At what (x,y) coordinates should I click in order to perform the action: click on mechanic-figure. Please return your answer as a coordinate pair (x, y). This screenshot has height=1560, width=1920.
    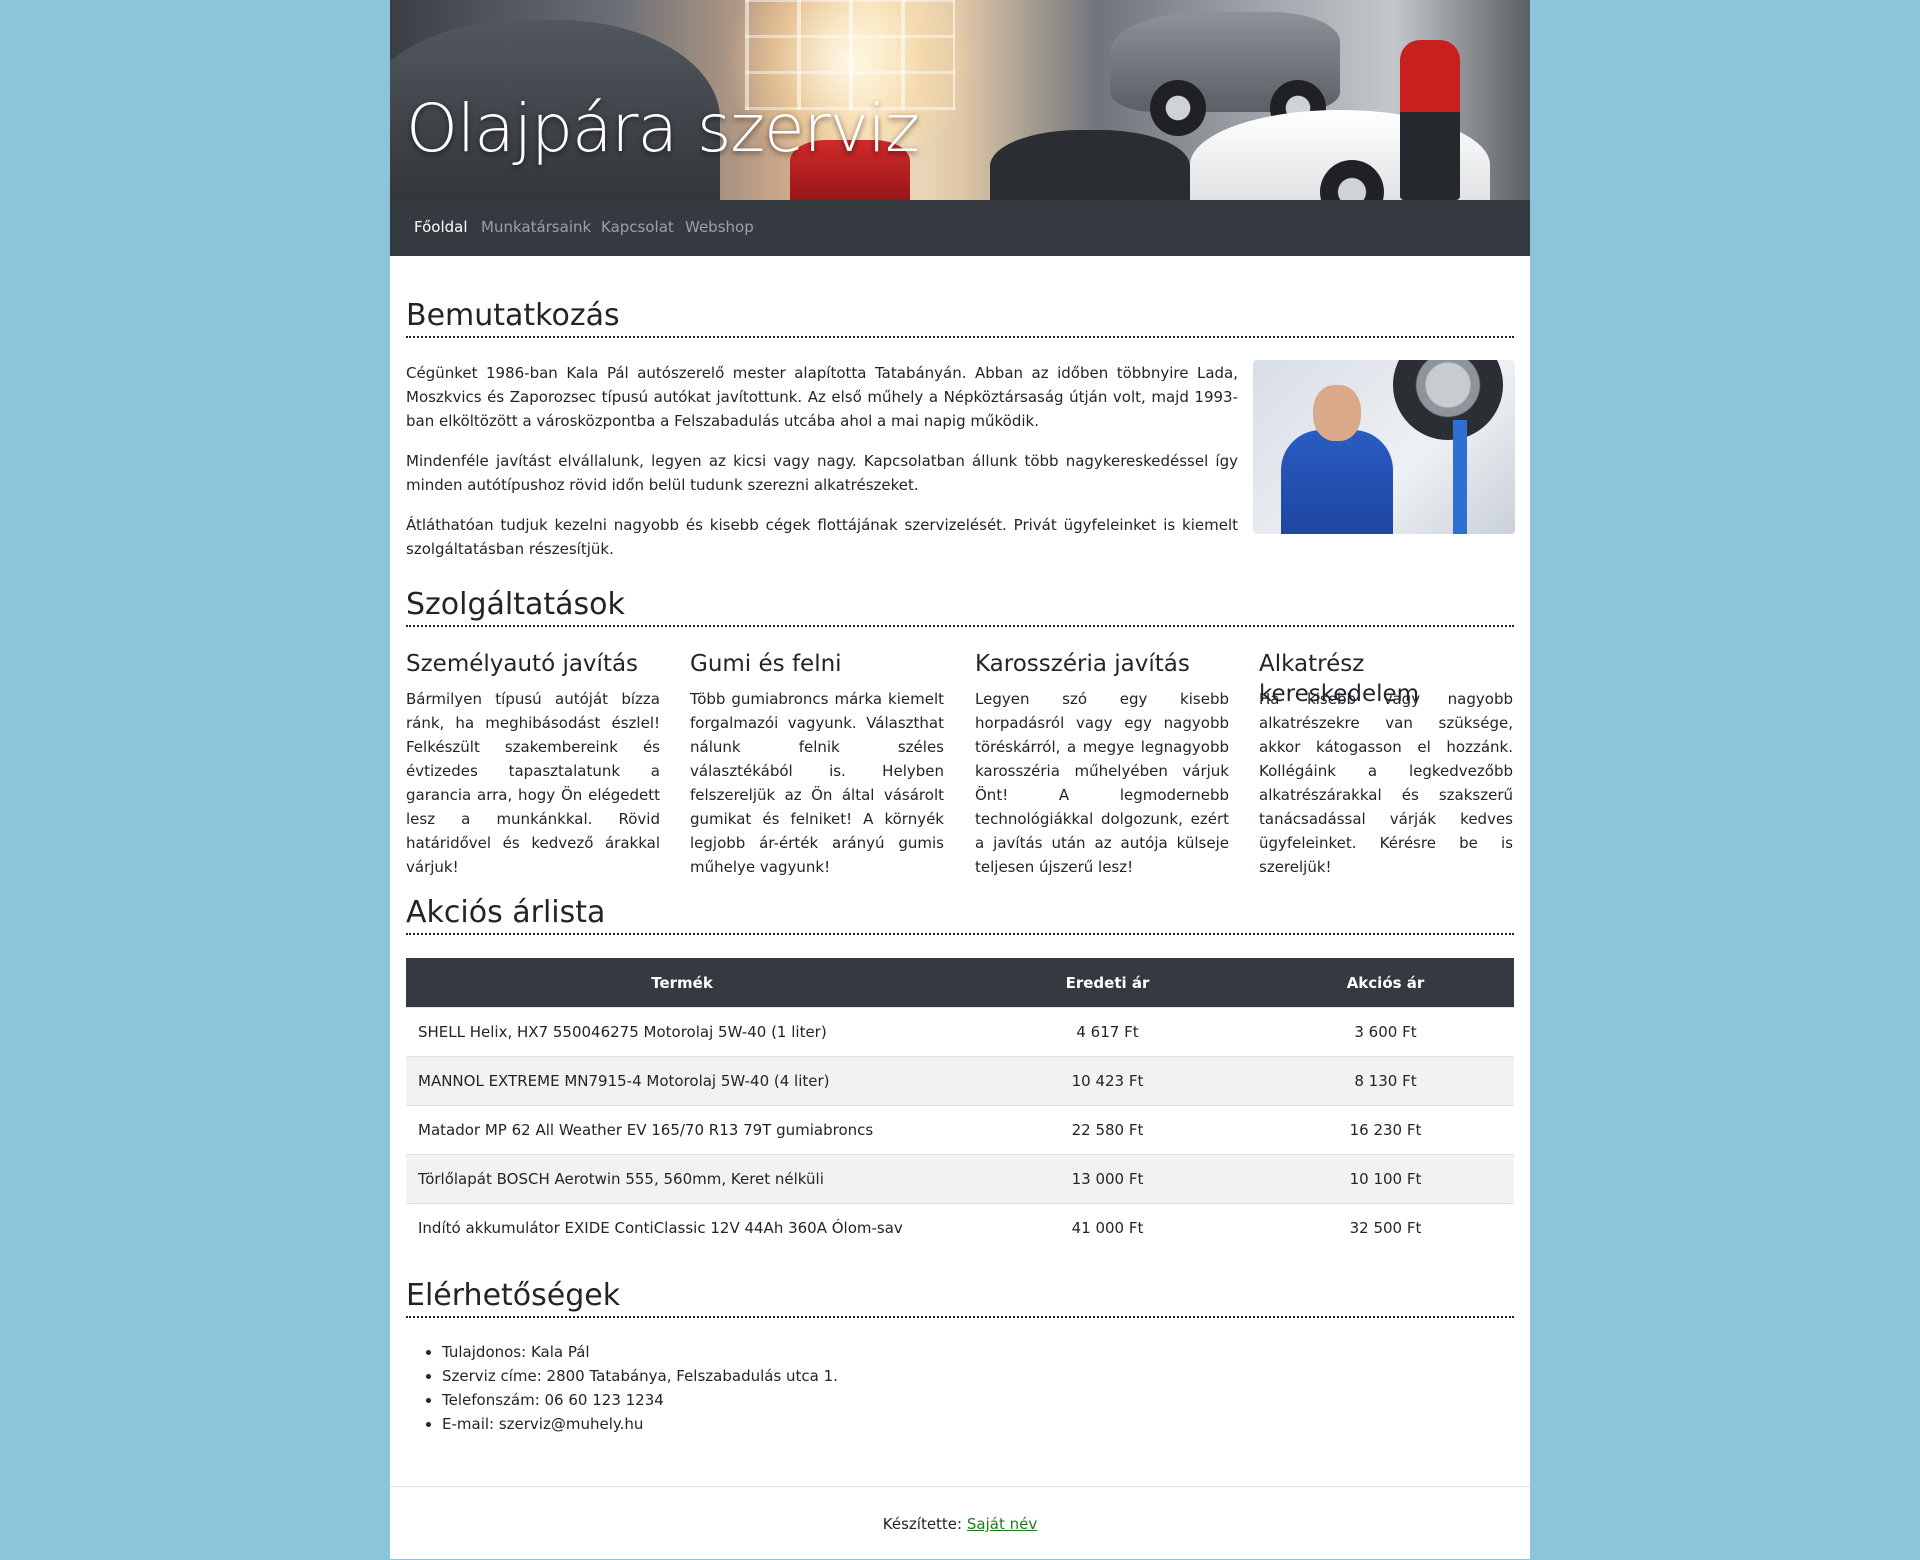
    Looking at the image, I should click on (1430, 120).